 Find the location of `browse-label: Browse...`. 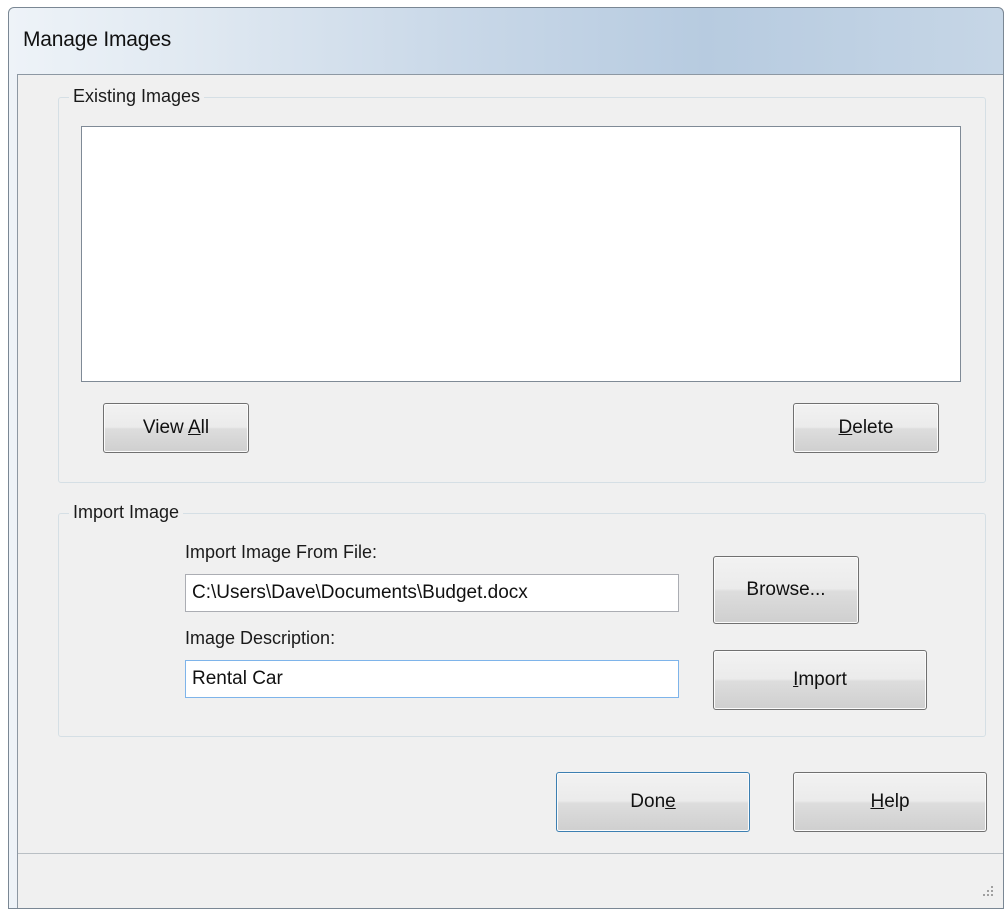

browse-label: Browse... is located at coordinates (786, 589).